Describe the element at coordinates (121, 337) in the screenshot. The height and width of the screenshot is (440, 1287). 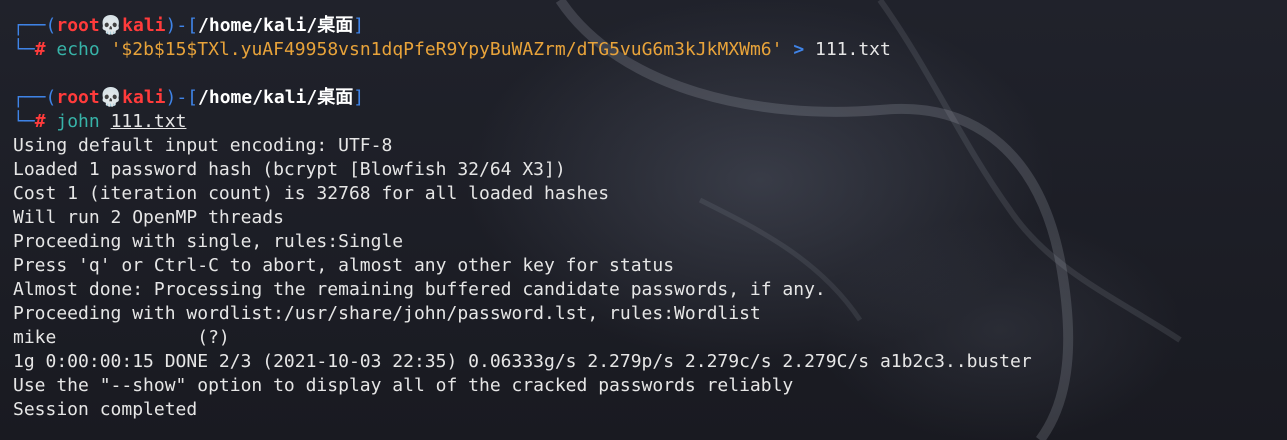
I see `cracked-password-line: mike (?)` at that location.